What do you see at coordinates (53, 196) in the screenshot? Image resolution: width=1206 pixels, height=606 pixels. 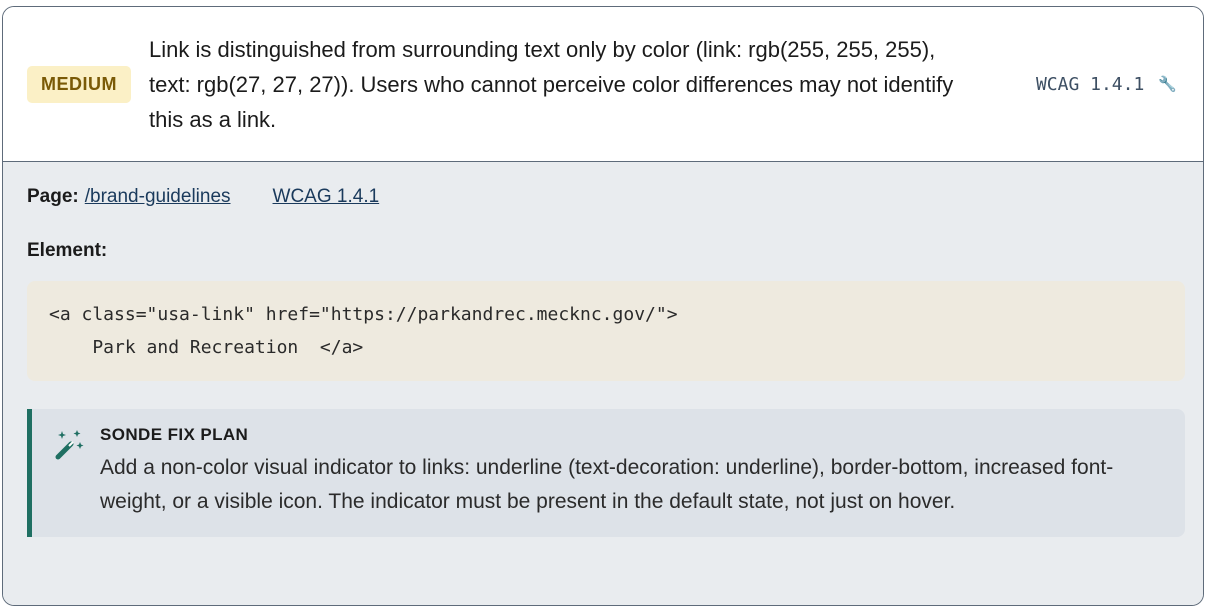 I see `page-label: Page:` at bounding box center [53, 196].